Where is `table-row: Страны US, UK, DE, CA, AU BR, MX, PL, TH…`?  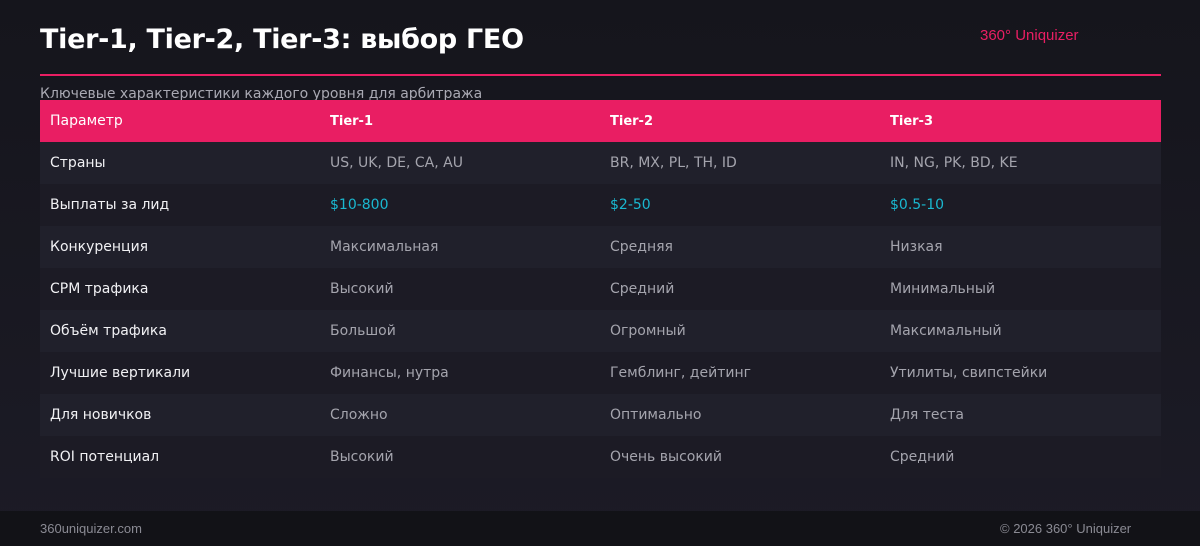
table-row: Страны US, UK, DE, CA, AU BR, MX, PL, TH… is located at coordinates (600, 163).